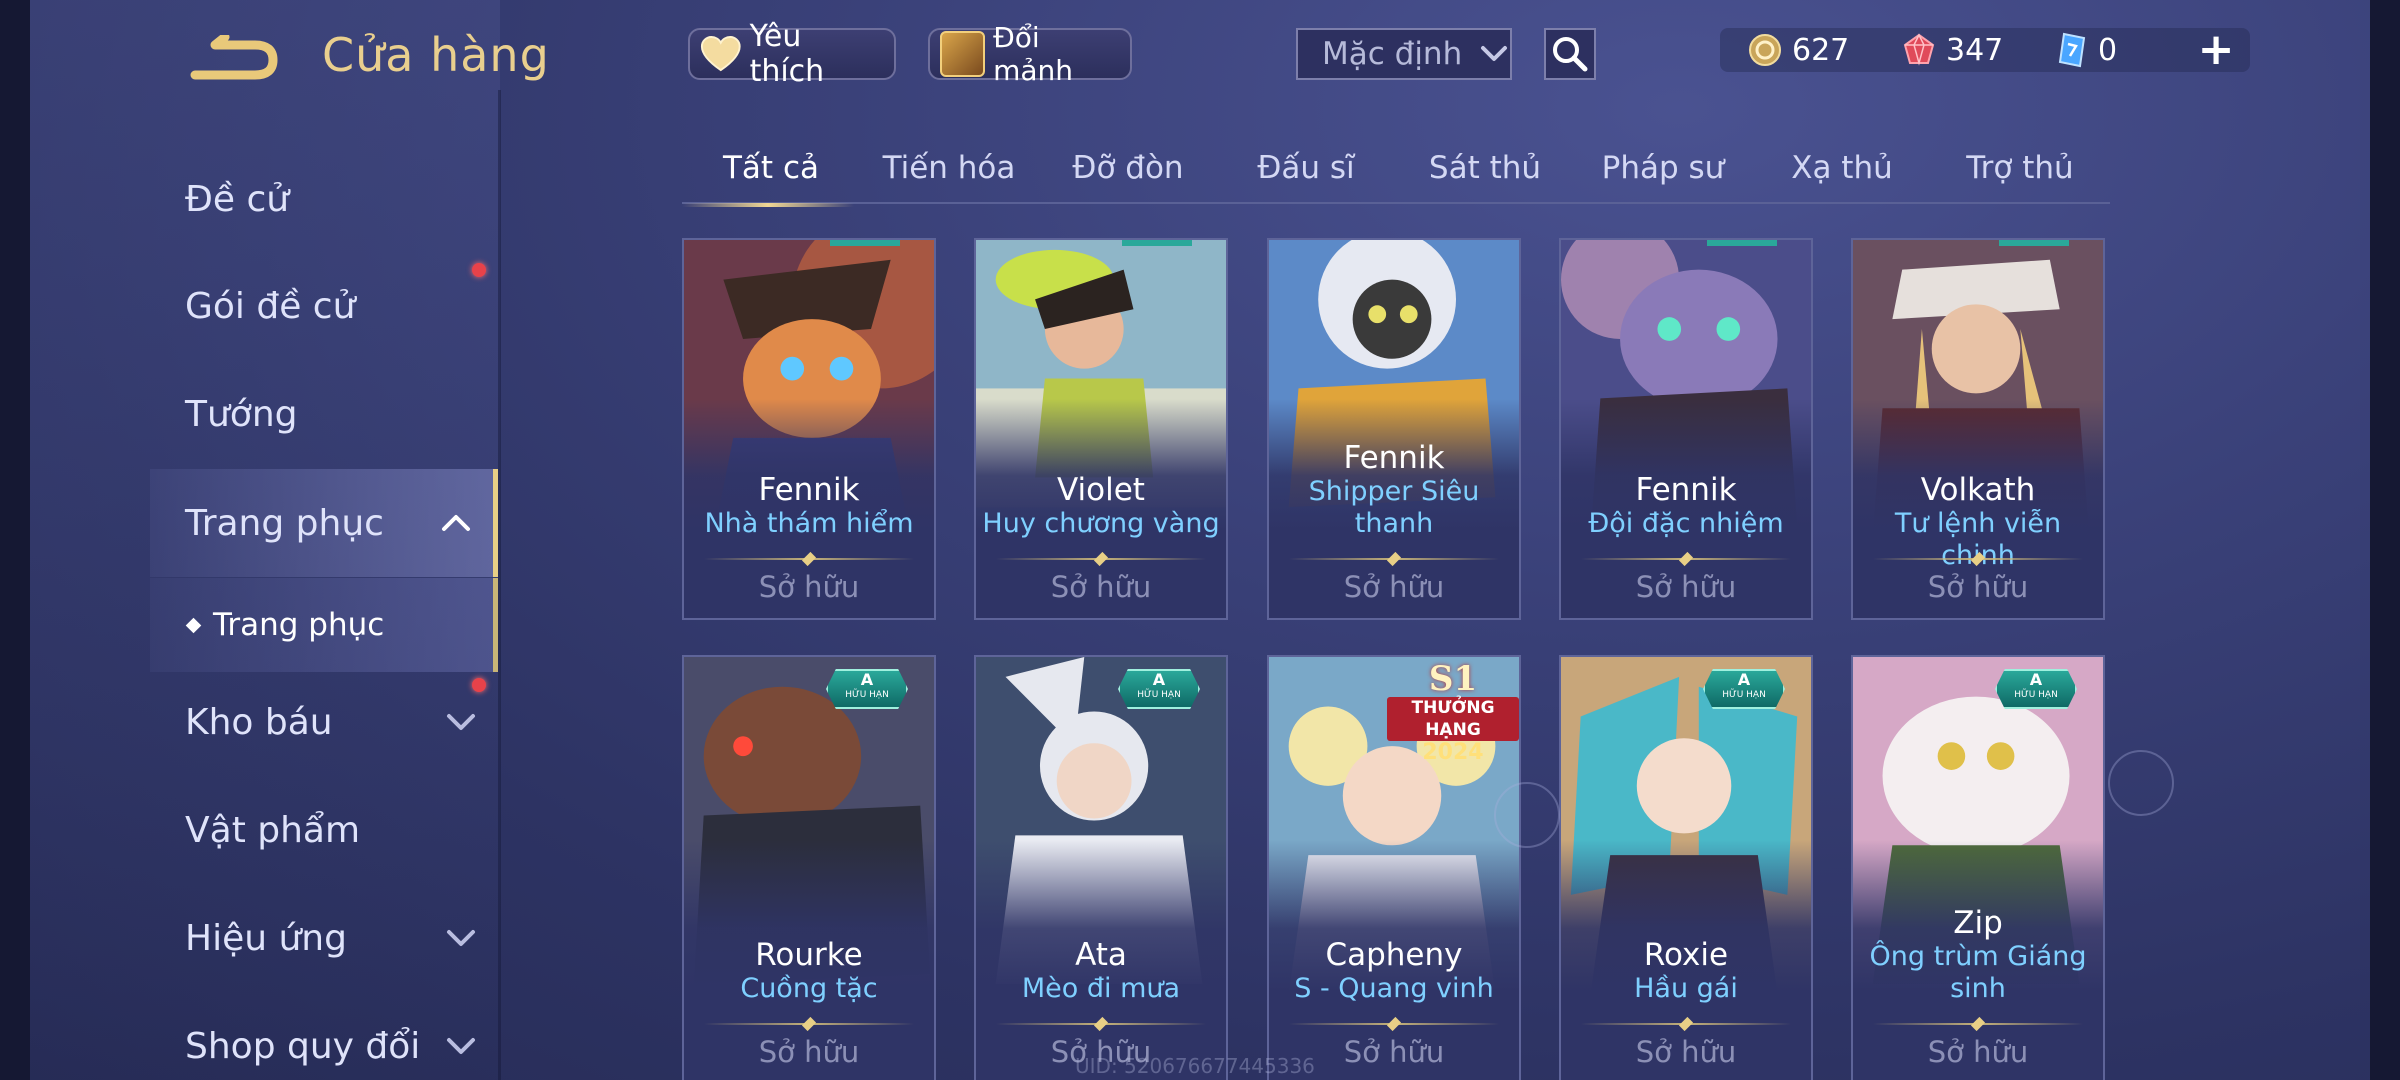  I want to click on sidebar-item-items: Vật phẩm, so click(324, 830).